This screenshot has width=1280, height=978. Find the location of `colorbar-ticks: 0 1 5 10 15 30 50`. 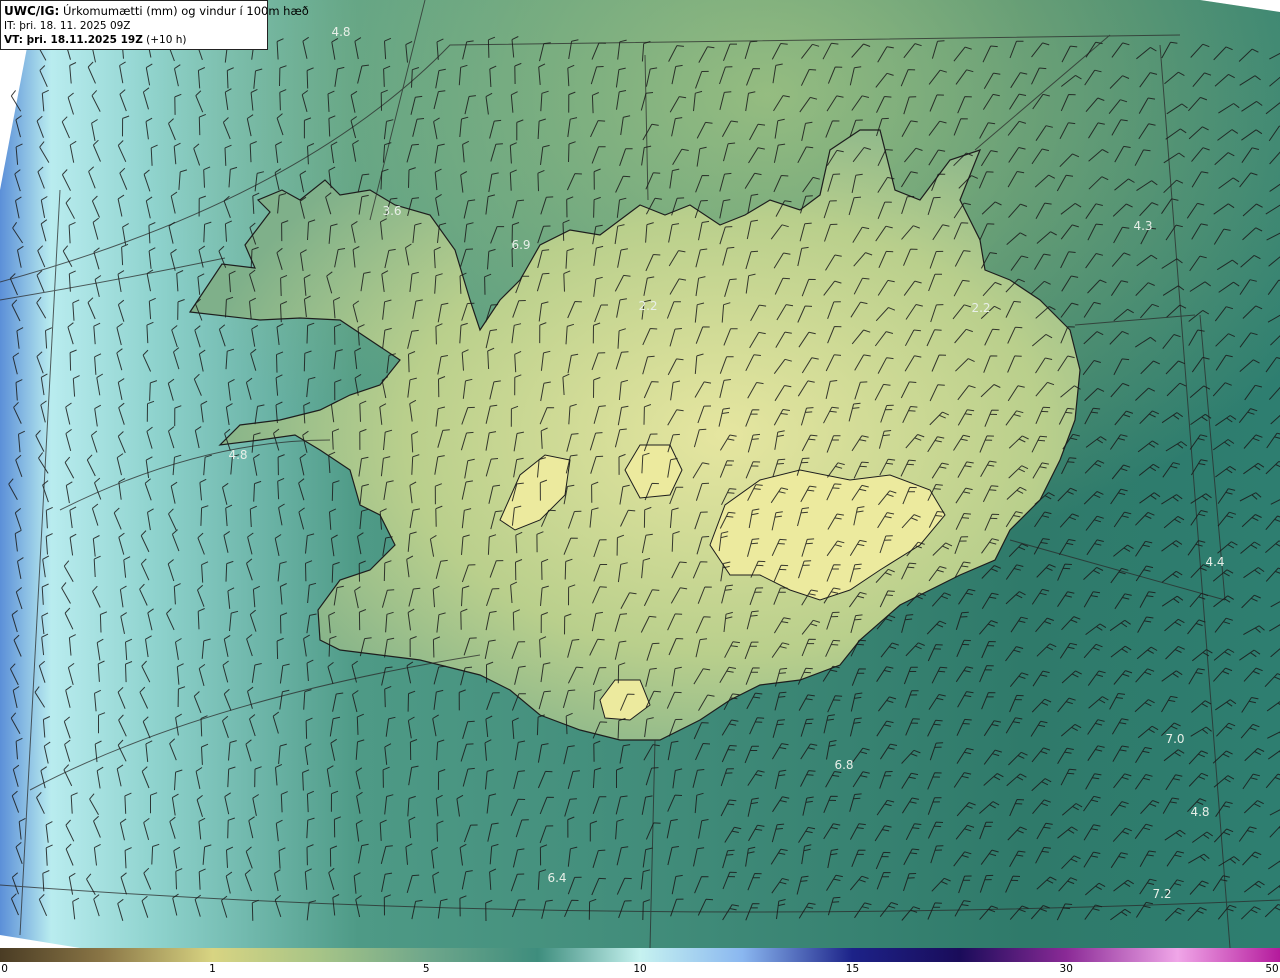

colorbar-ticks: 0 1 5 10 15 30 50 is located at coordinates (640, 970).